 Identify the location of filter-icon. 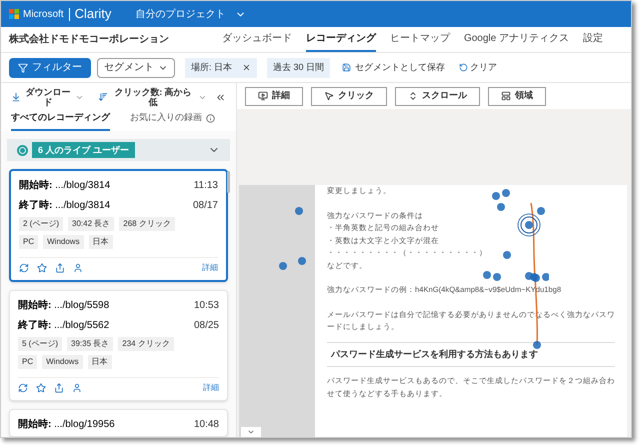
(23, 67).